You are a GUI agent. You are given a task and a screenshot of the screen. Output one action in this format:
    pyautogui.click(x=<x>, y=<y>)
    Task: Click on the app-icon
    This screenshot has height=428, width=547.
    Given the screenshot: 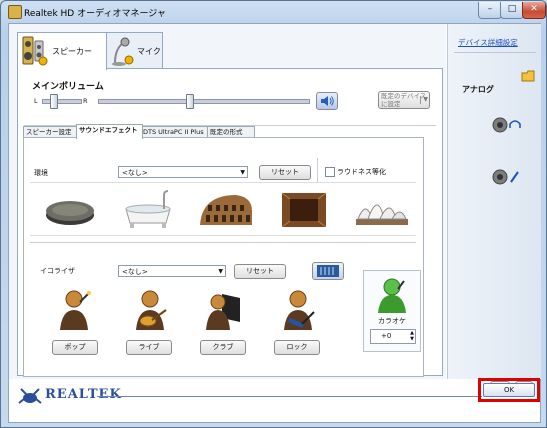 What is the action you would take?
    pyautogui.click(x=15, y=12)
    